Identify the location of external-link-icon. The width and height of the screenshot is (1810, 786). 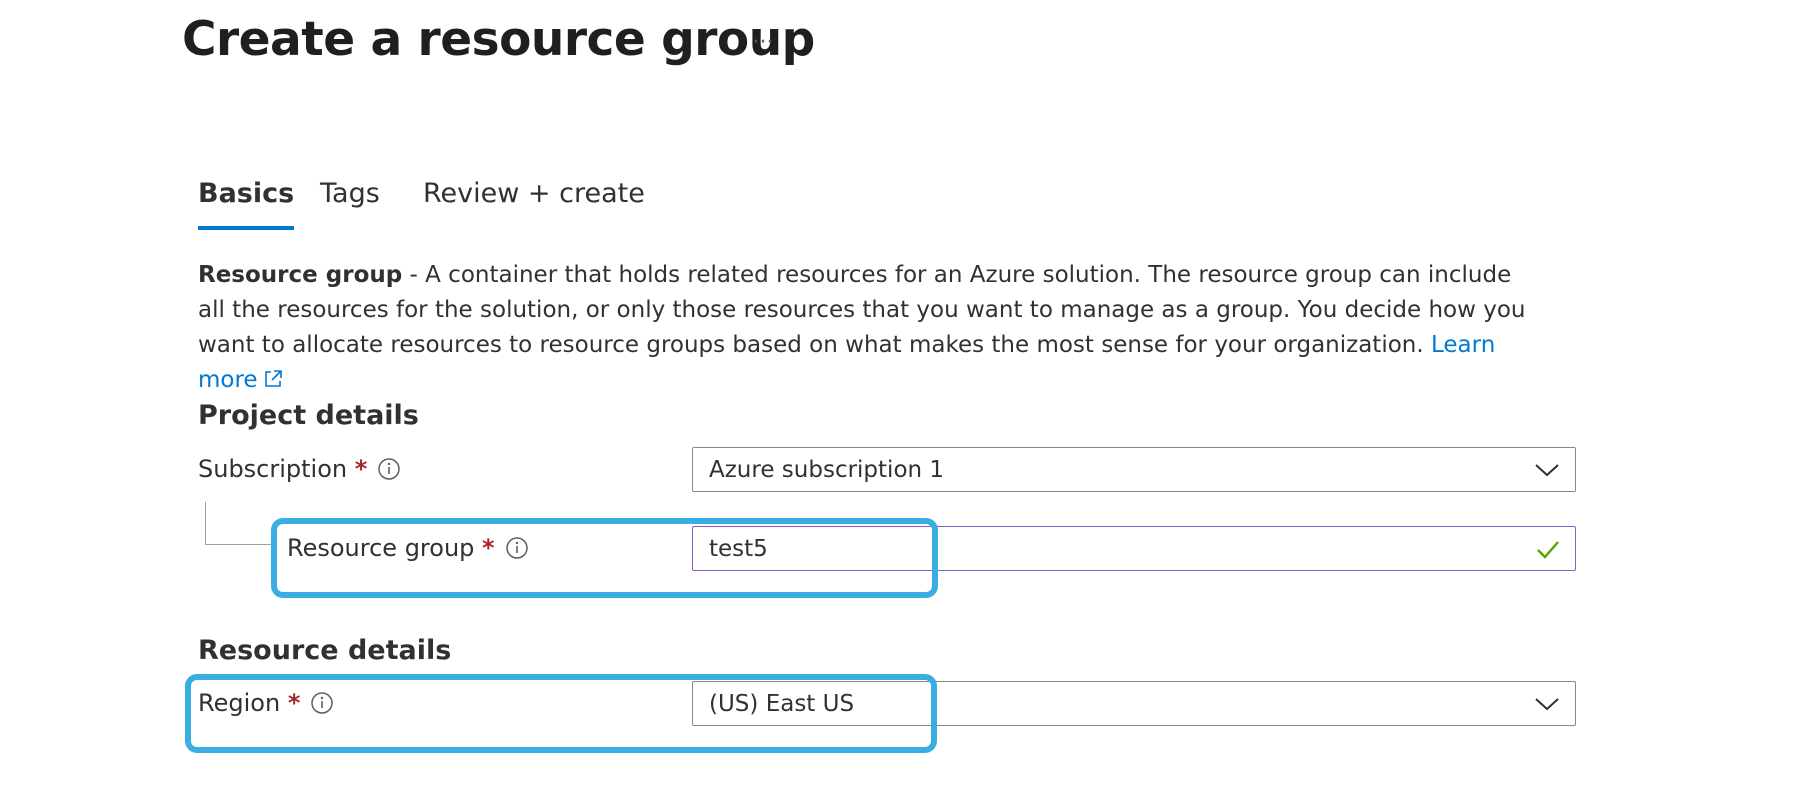
(273, 383).